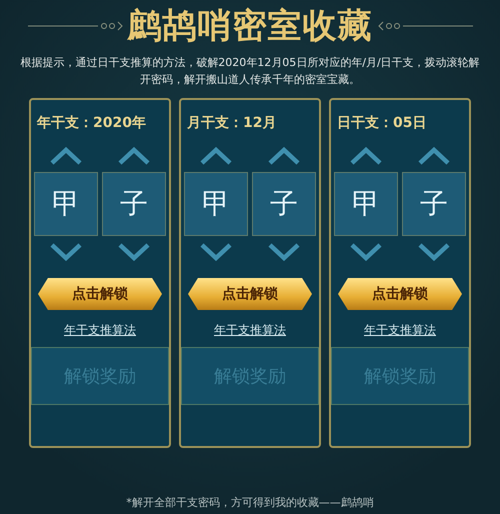 This screenshot has width=500, height=514. What do you see at coordinates (381, 123) in the screenshot?
I see `card-label: 日干支：05日` at bounding box center [381, 123].